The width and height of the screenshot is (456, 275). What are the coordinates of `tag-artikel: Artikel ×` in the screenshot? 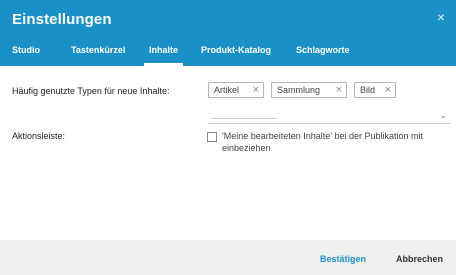 It's located at (236, 90).